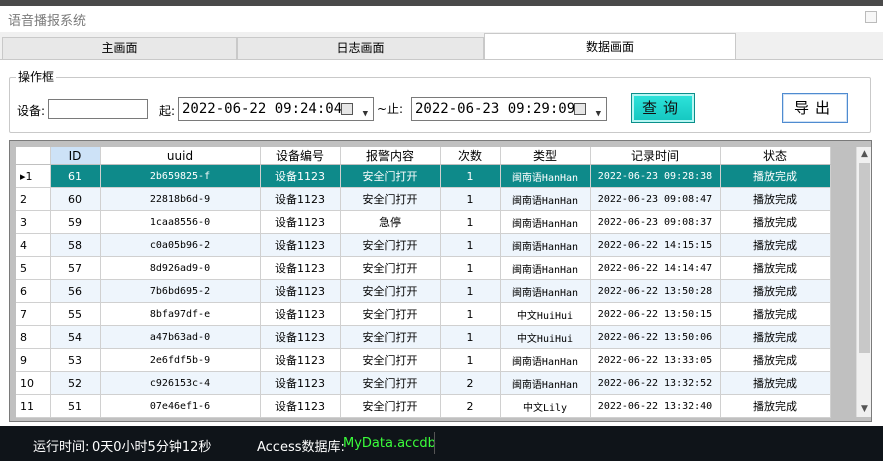 This screenshot has height=461, width=883. I want to click on cell-uuid: c926153c-4, so click(180, 383).